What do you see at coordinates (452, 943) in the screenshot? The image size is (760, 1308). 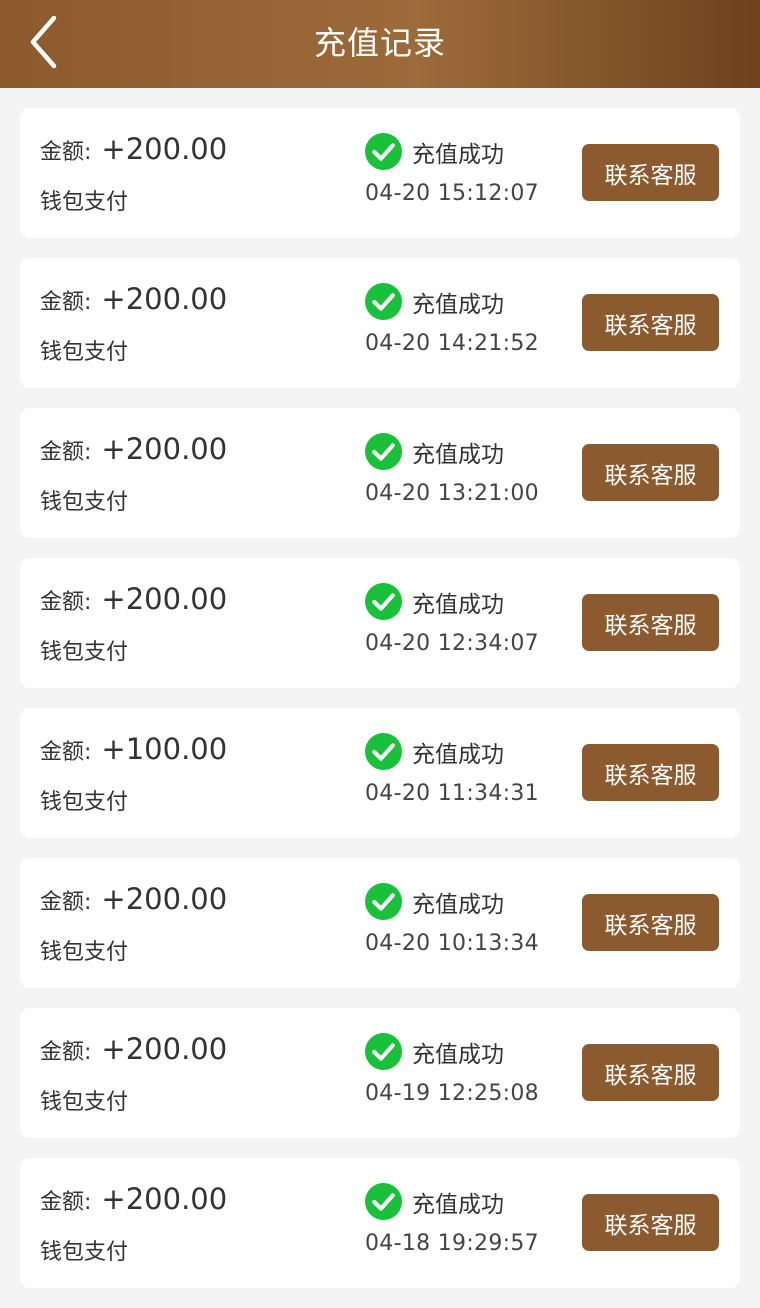 I see `record-time: 04-20 10:13:34` at bounding box center [452, 943].